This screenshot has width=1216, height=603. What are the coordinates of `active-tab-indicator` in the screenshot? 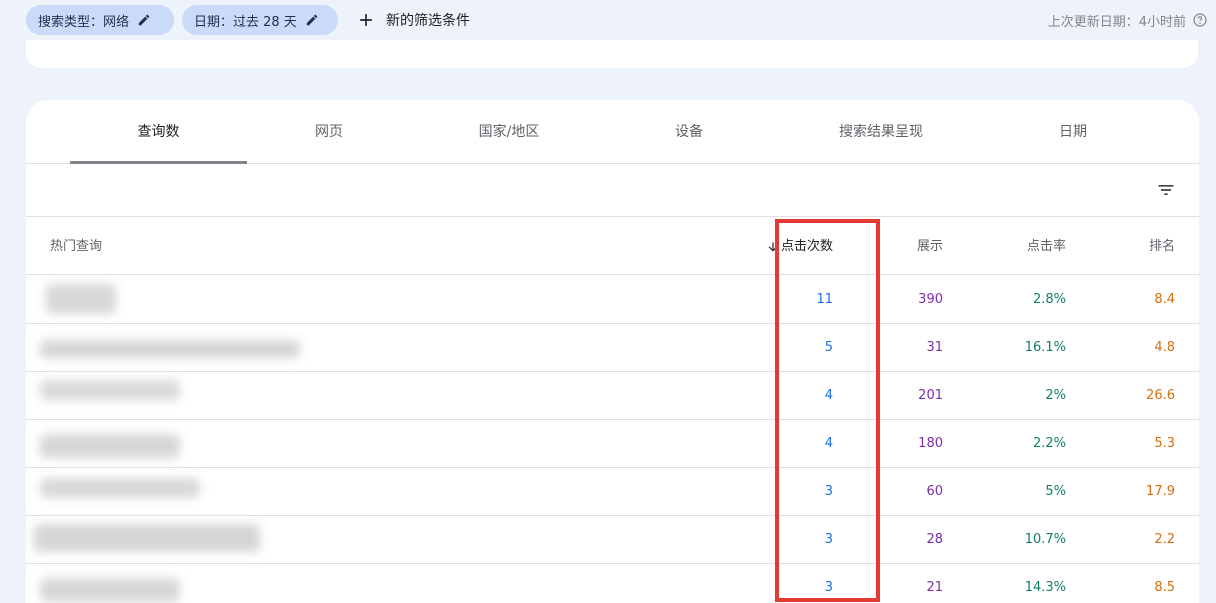 It's located at (158, 162).